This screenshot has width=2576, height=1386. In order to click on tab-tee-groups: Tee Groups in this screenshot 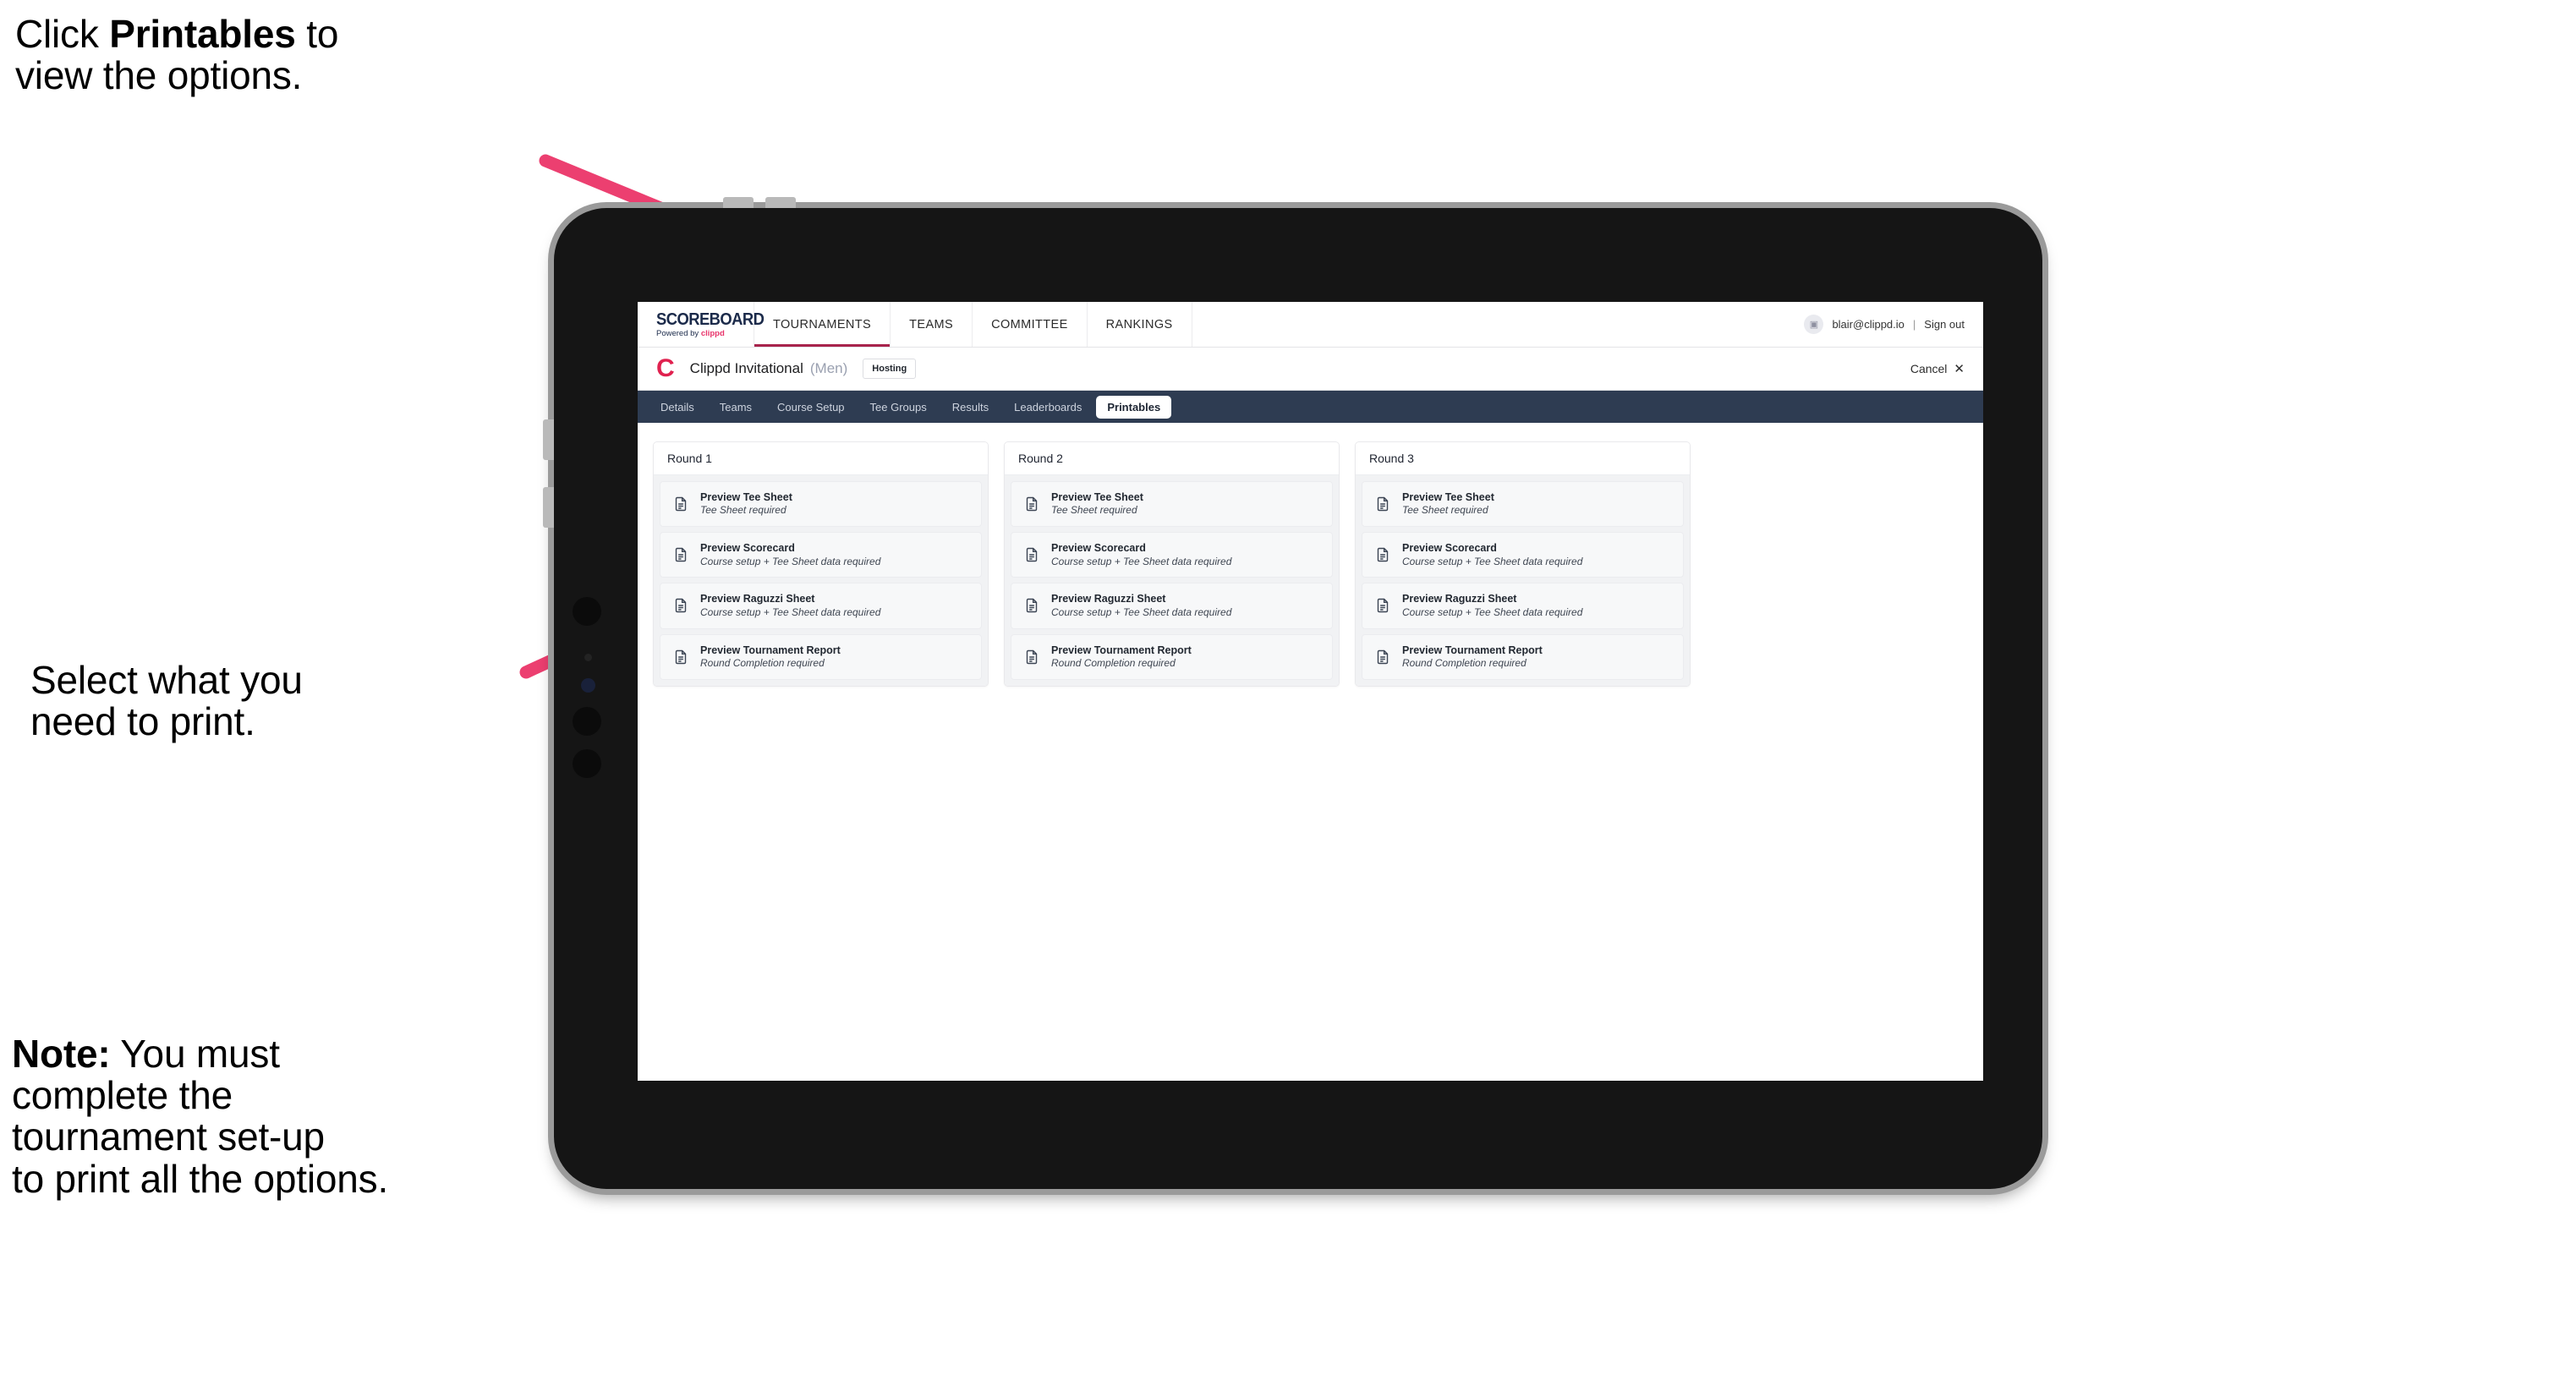, I will do `click(898, 407)`.